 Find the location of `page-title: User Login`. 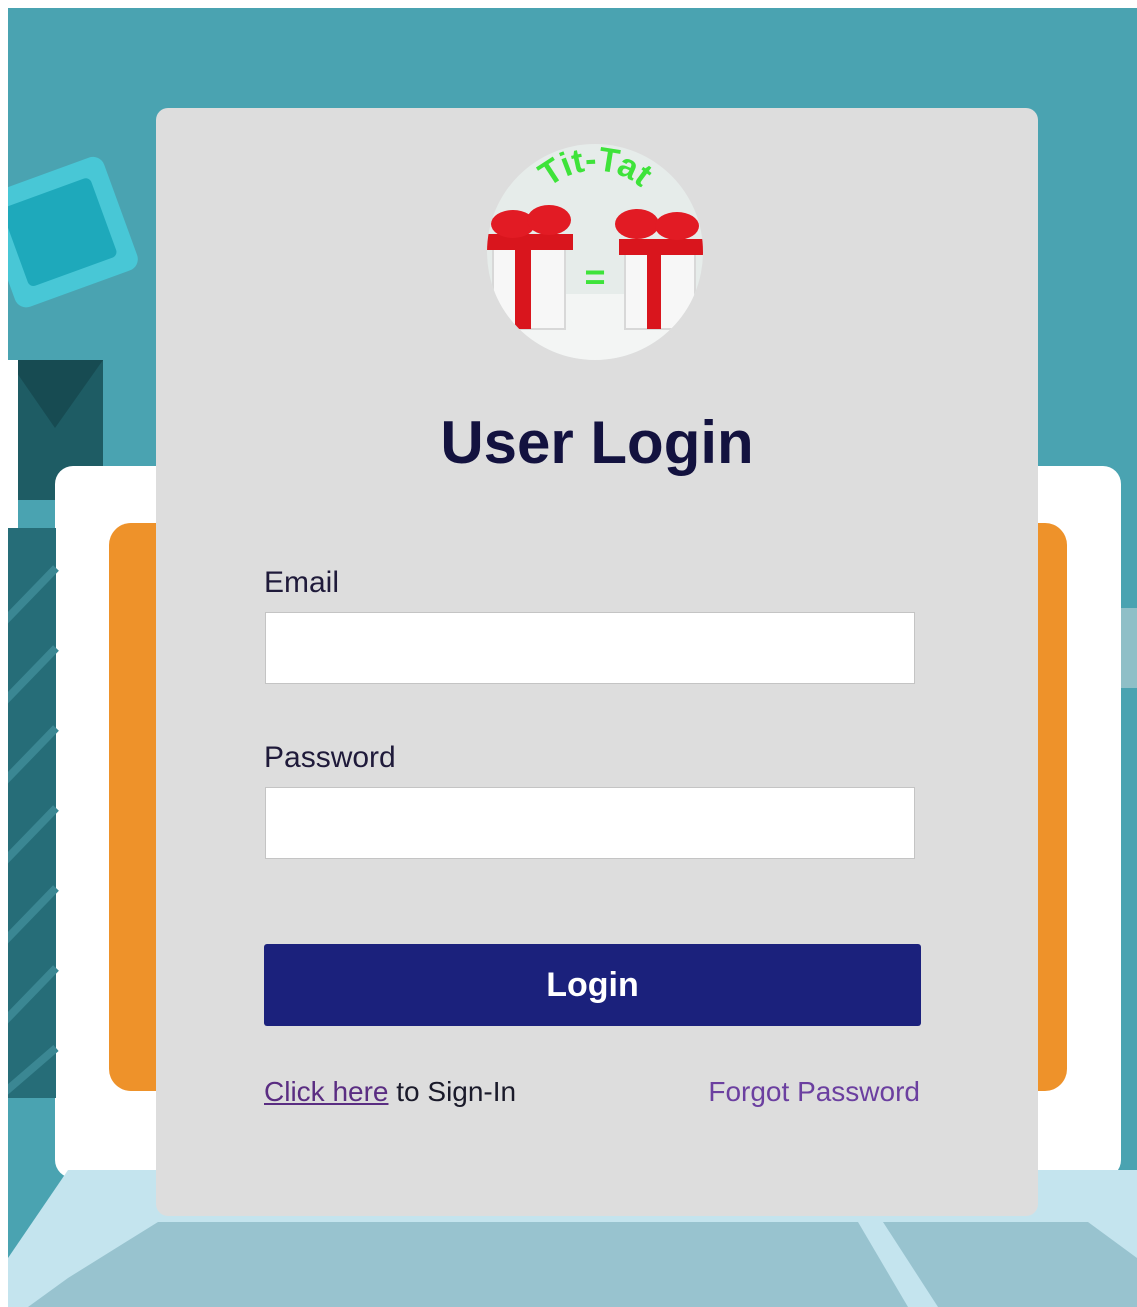

page-title: User Login is located at coordinates (597, 442).